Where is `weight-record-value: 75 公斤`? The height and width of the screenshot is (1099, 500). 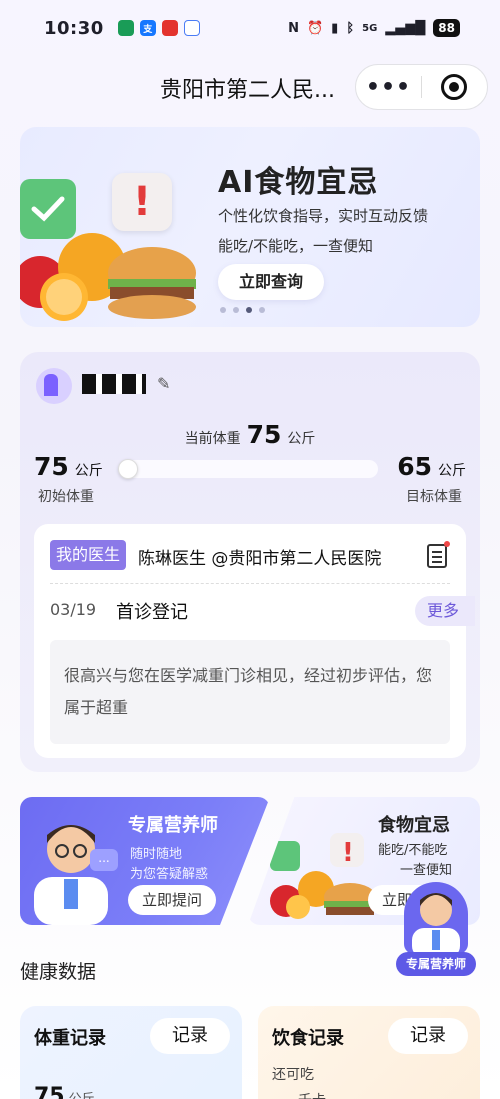 weight-record-value: 75 公斤 is located at coordinates (64, 1091).